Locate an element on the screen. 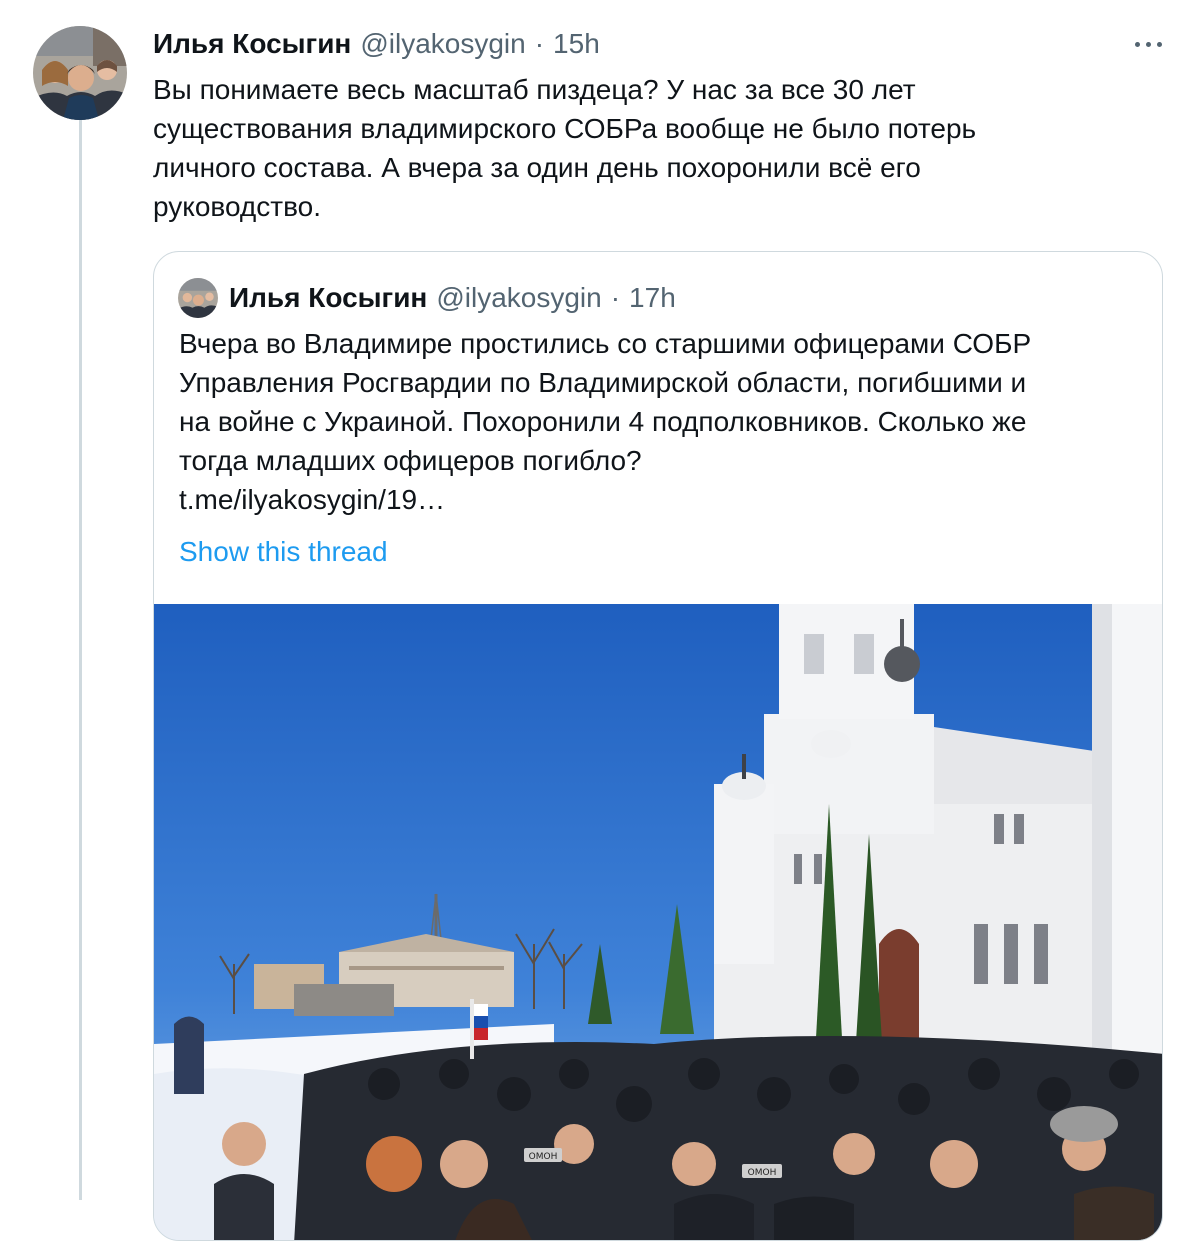 The height and width of the screenshot is (1241, 1190). tweet-header: Илья Косыгин @ilyakosygin · 15h is located at coordinates (376, 44).